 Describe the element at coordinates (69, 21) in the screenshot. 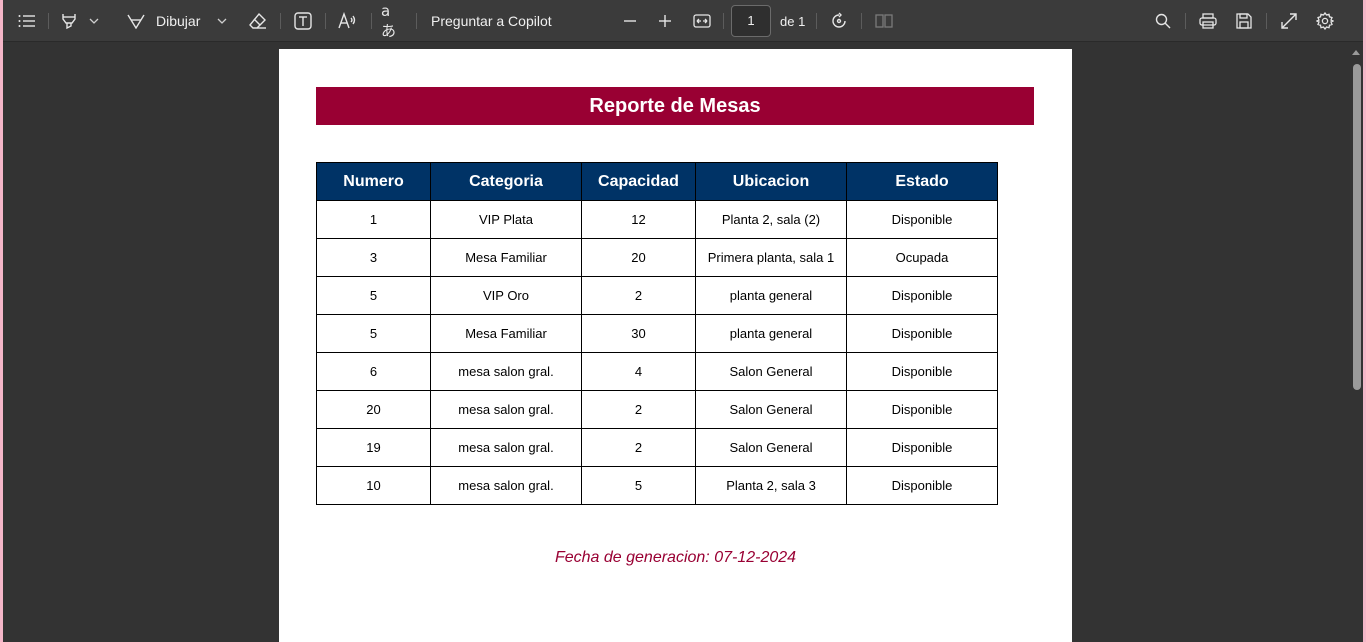

I see `highlight-icon` at that location.